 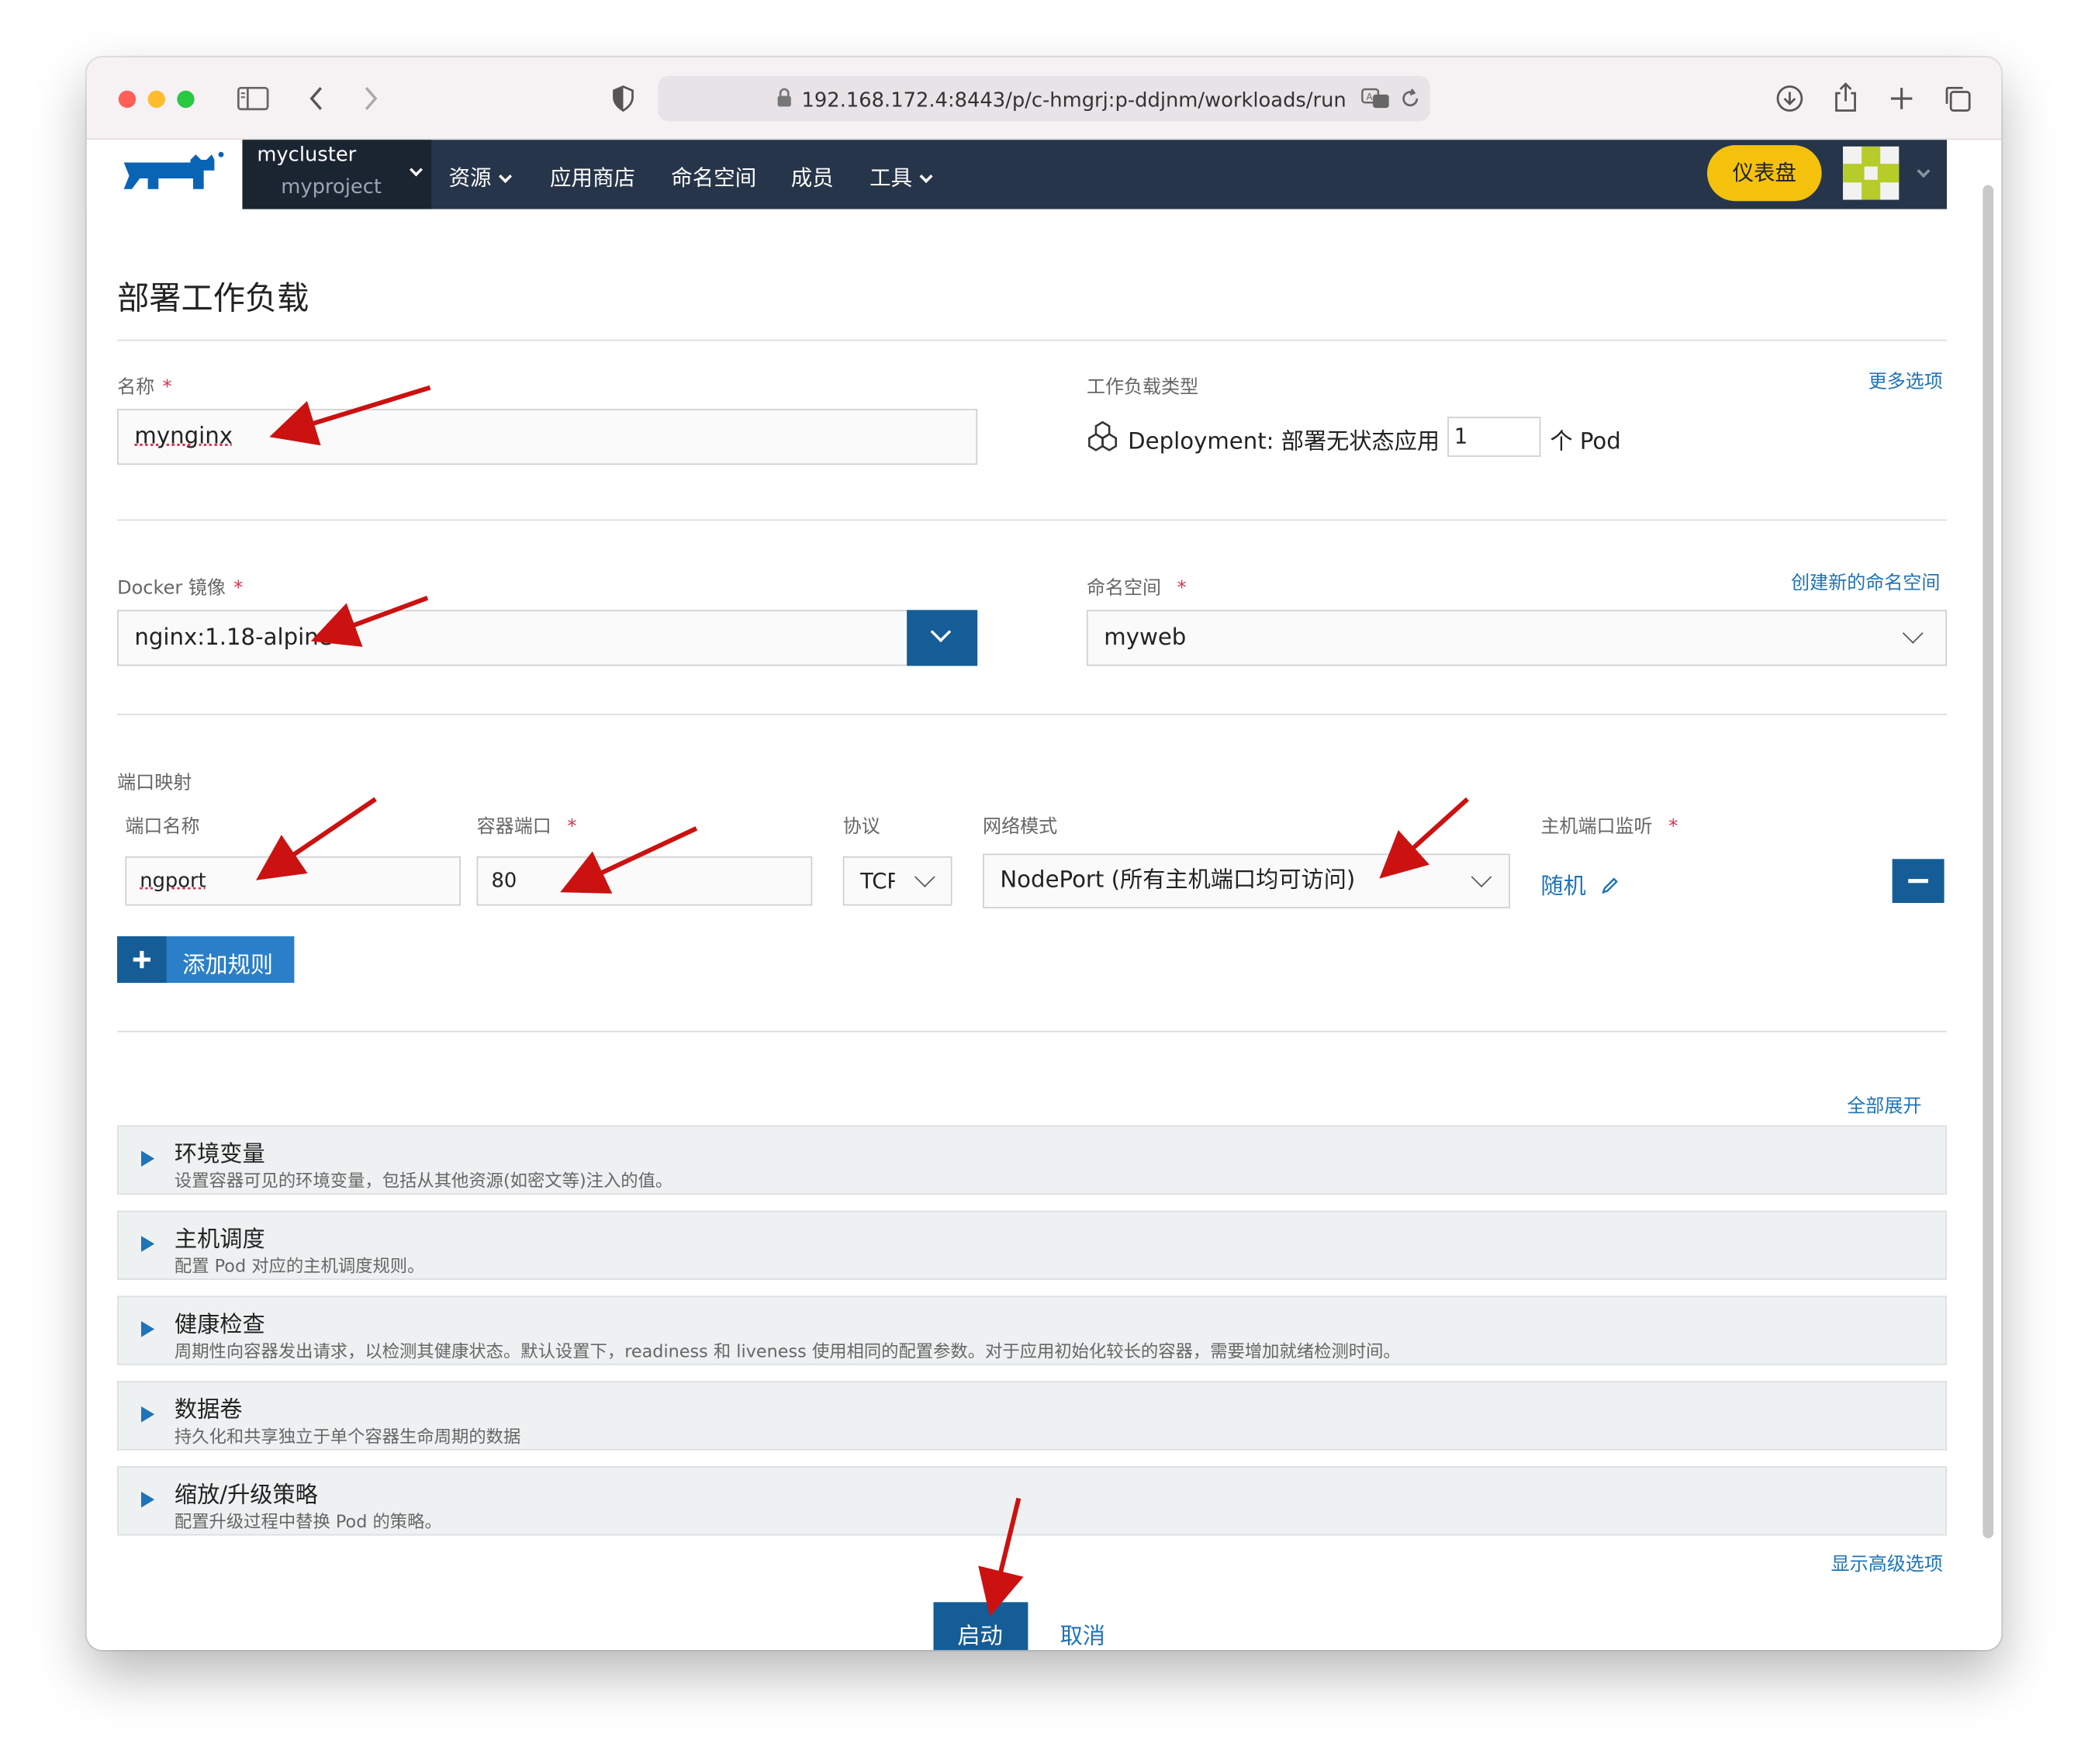 I want to click on expand-all-link: 全部展开, so click(x=1884, y=1105).